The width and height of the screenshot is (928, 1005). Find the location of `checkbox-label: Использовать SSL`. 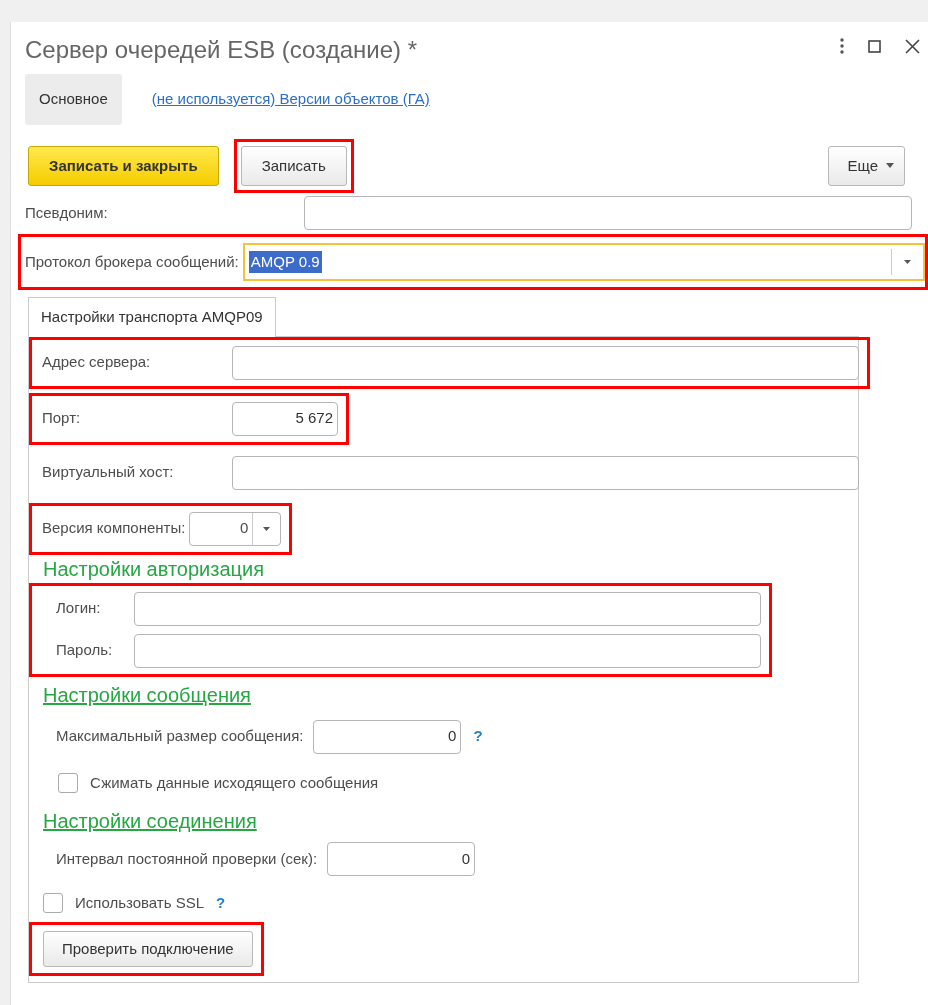

checkbox-label: Использовать SSL is located at coordinates (140, 903).